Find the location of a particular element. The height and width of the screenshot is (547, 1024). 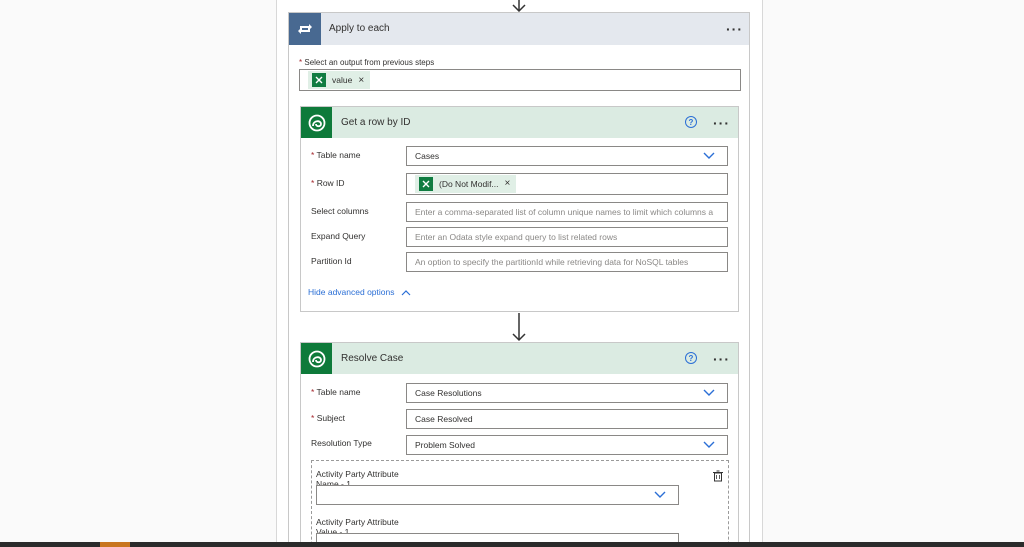

select-columns-label: Select columns is located at coordinates (340, 211).